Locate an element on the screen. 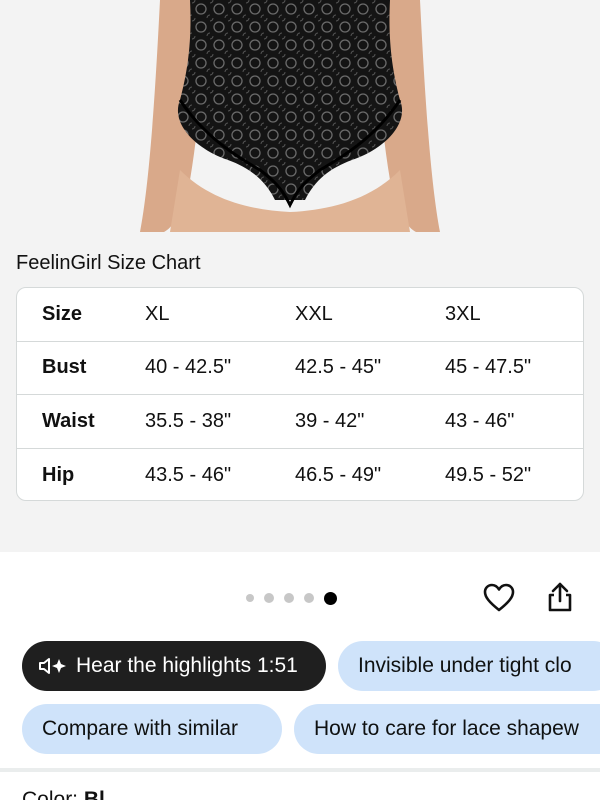 The width and height of the screenshot is (600, 800). hear-highlights-button: Hear the highlights 1:51 is located at coordinates (174, 666).